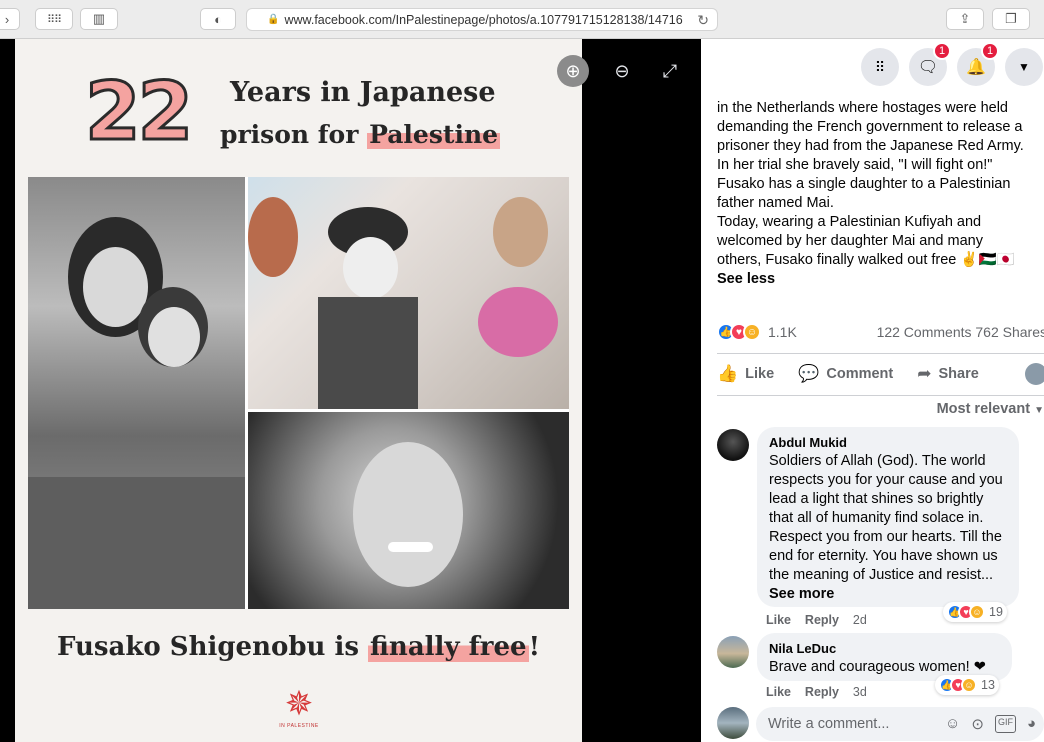 Image resolution: width=1044 pixels, height=742 pixels. I want to click on grid-icon: ⠿⠿, so click(54, 19).